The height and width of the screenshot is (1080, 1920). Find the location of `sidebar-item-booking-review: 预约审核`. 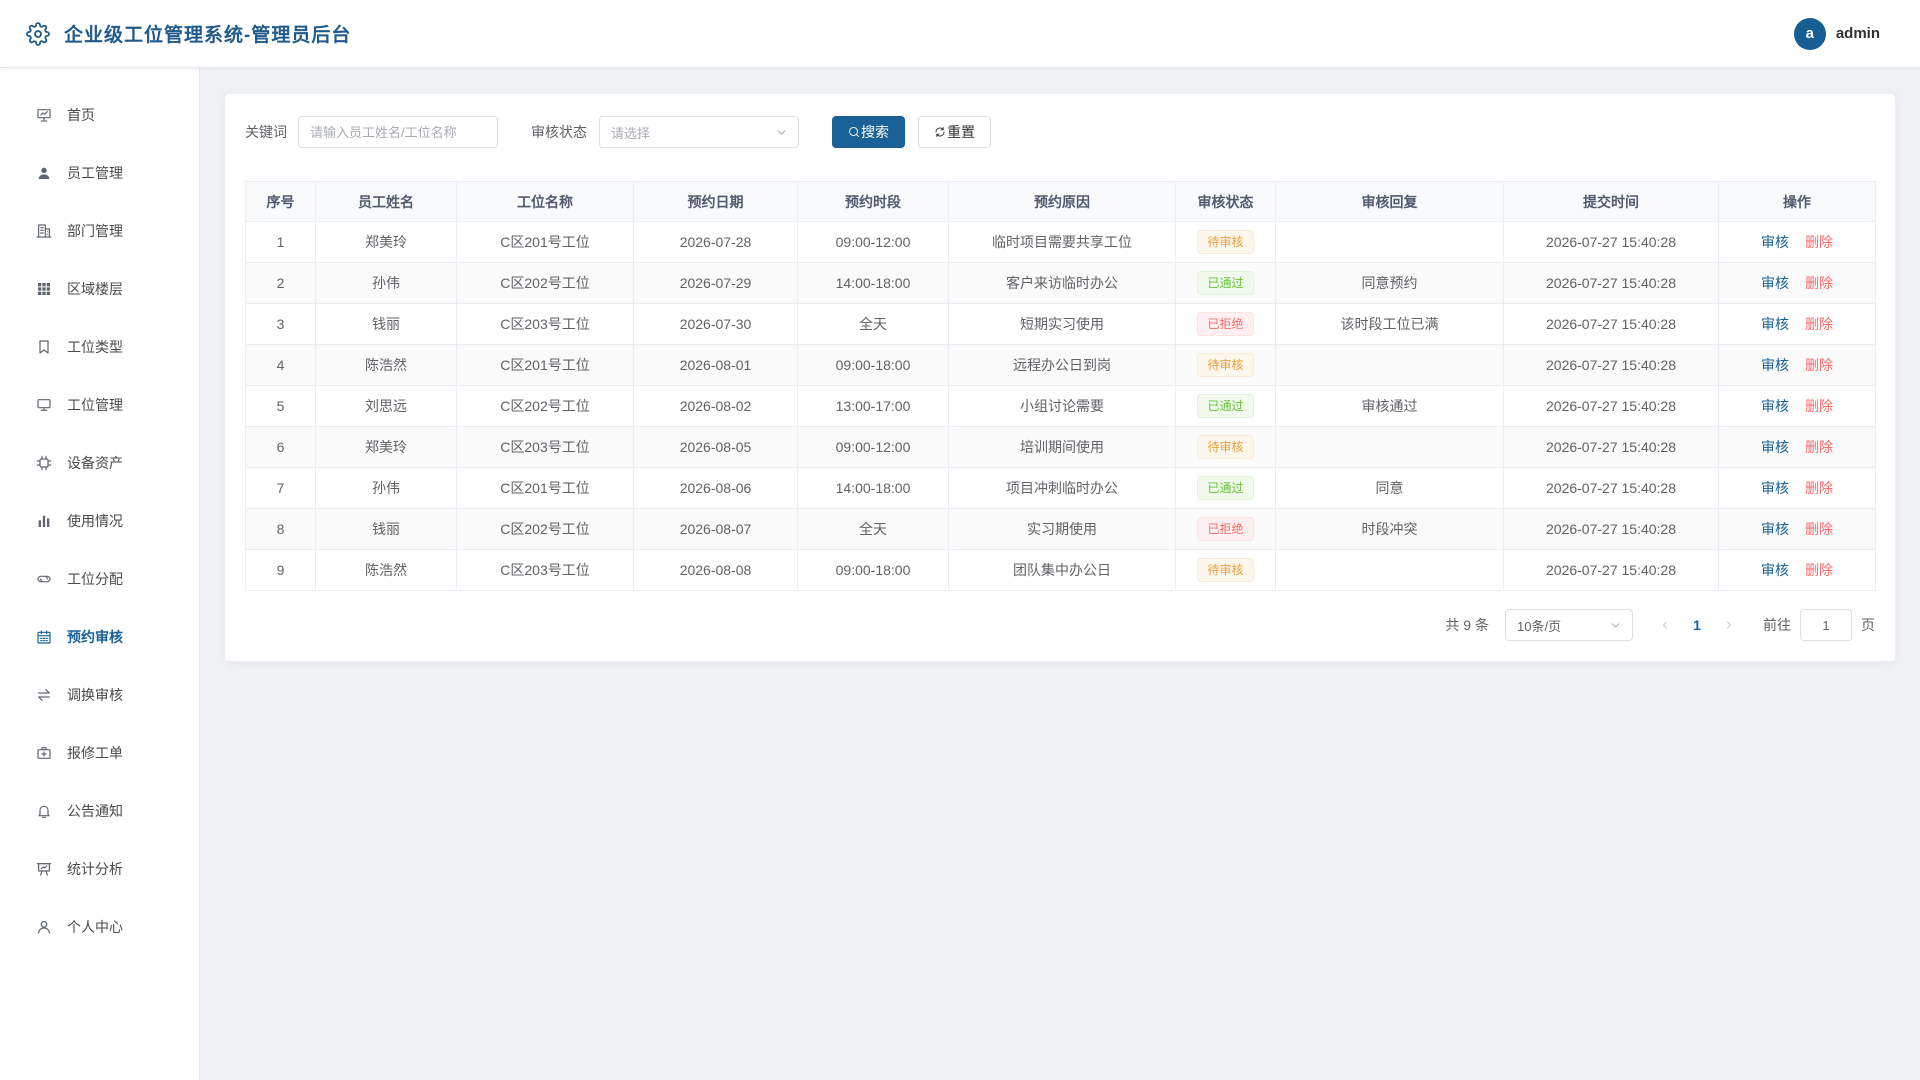

sidebar-item-booking-review: 预约审核 is located at coordinates (99, 637).